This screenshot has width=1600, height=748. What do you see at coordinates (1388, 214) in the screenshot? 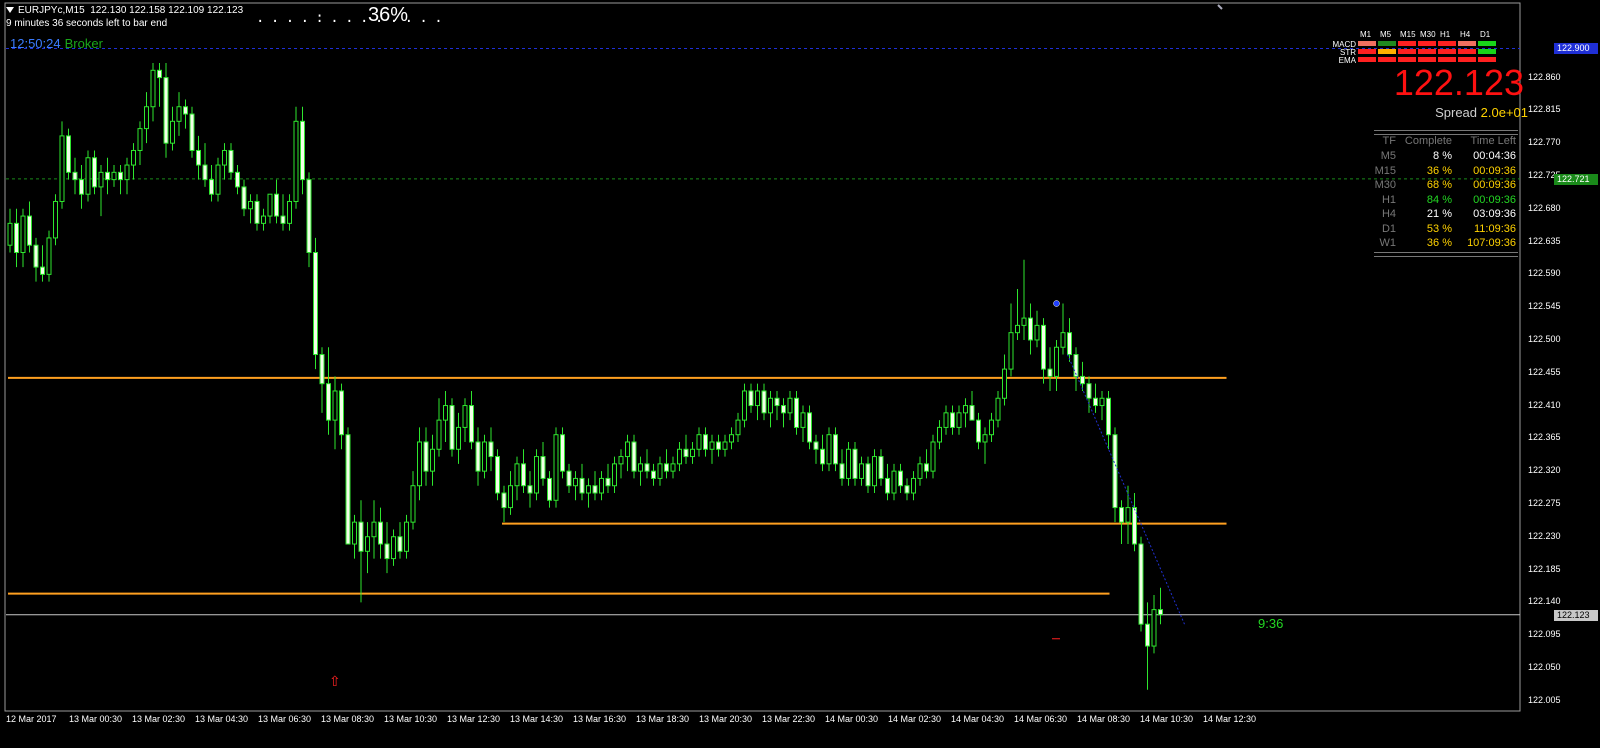
I see `tf-name: H4` at bounding box center [1388, 214].